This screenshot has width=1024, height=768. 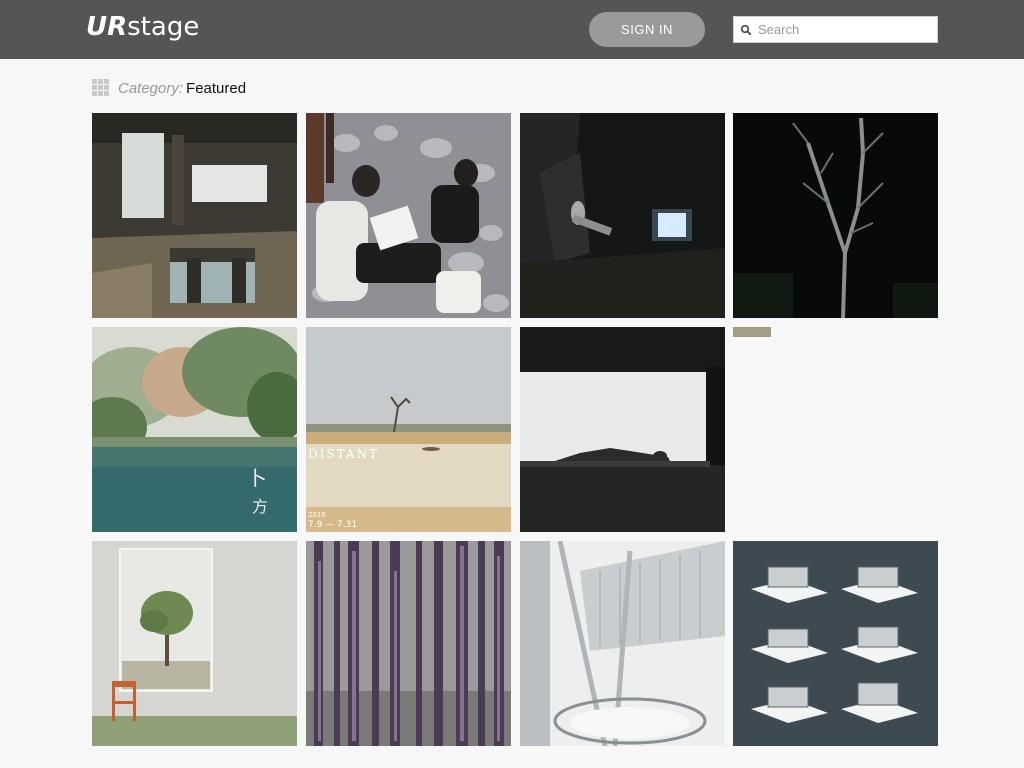 What do you see at coordinates (343, 454) in the screenshot?
I see `poster-title: DISTANT` at bounding box center [343, 454].